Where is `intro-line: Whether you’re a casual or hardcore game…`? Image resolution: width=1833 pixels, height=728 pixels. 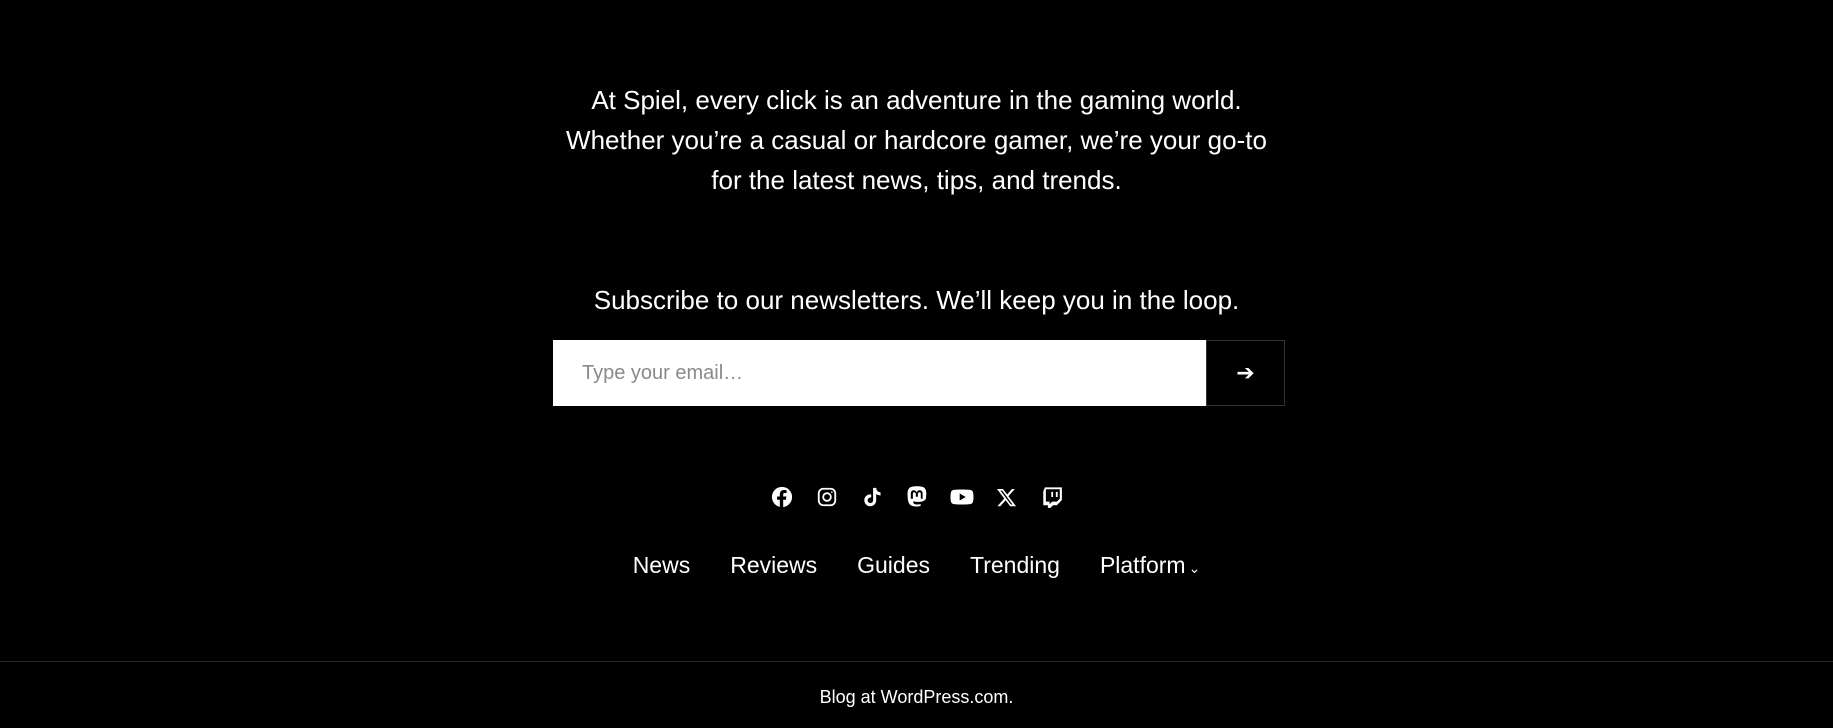 intro-line: Whether you’re a casual or hardcore game… is located at coordinates (916, 140).